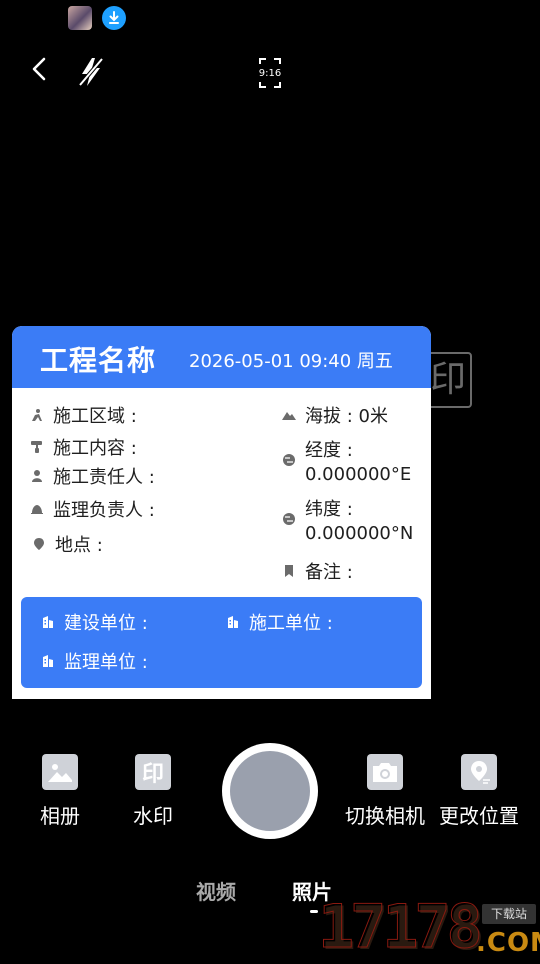  Describe the element at coordinates (347, 522) in the screenshot. I see `field-latitude: 纬度 : 0.000000°N` at that location.